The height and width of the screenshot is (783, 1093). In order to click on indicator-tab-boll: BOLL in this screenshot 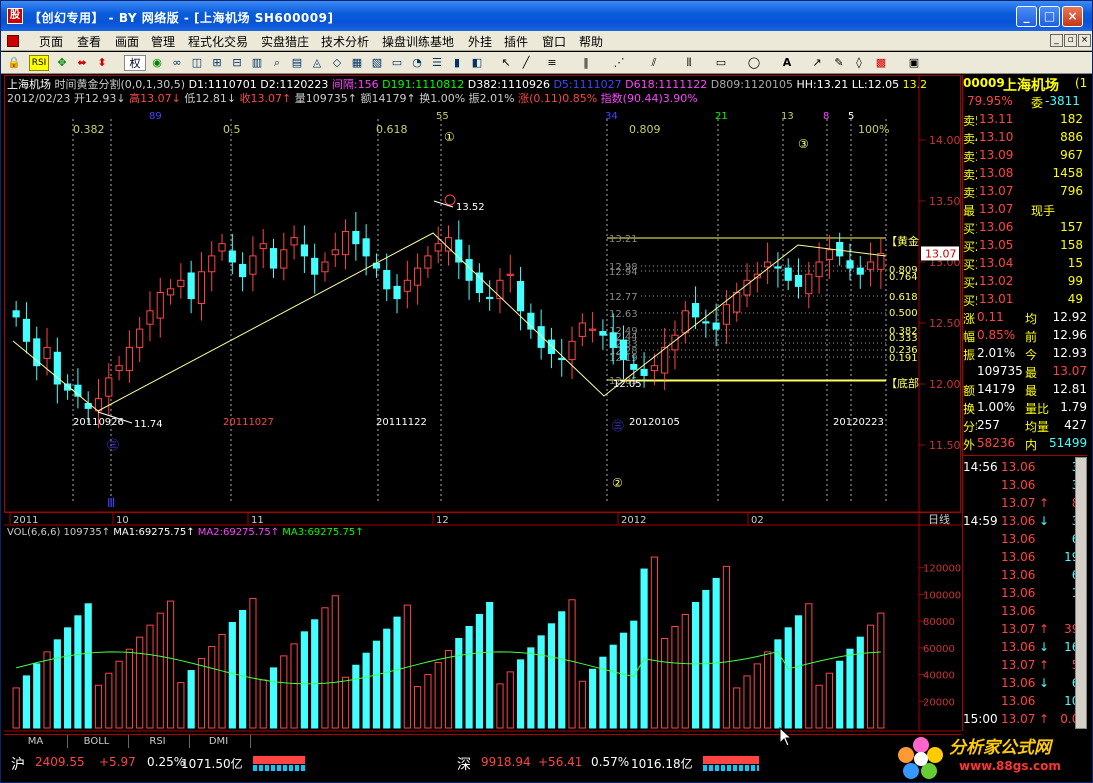, I will do `click(97, 741)`.